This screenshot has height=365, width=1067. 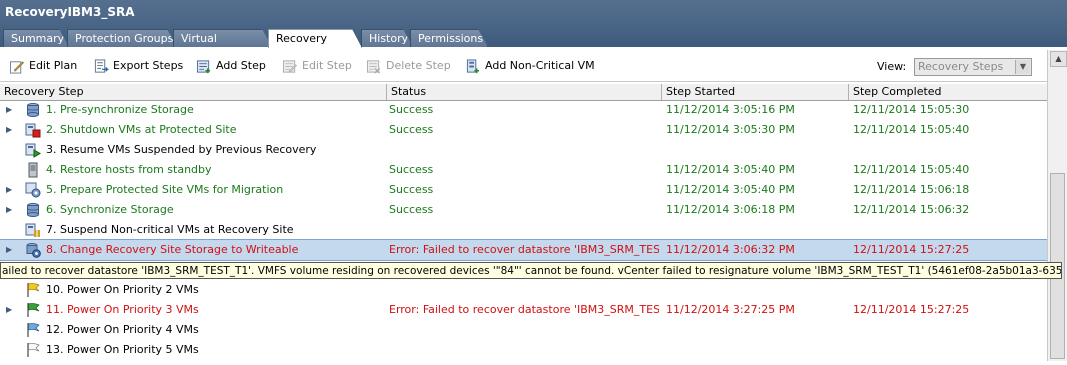 I want to click on edit-step-icon, so click(x=289, y=66).